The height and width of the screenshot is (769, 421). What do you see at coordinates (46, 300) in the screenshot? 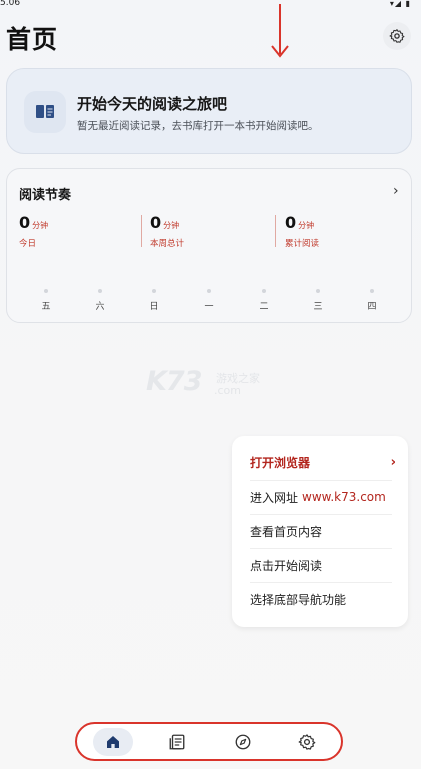
I see `day-item: 五` at bounding box center [46, 300].